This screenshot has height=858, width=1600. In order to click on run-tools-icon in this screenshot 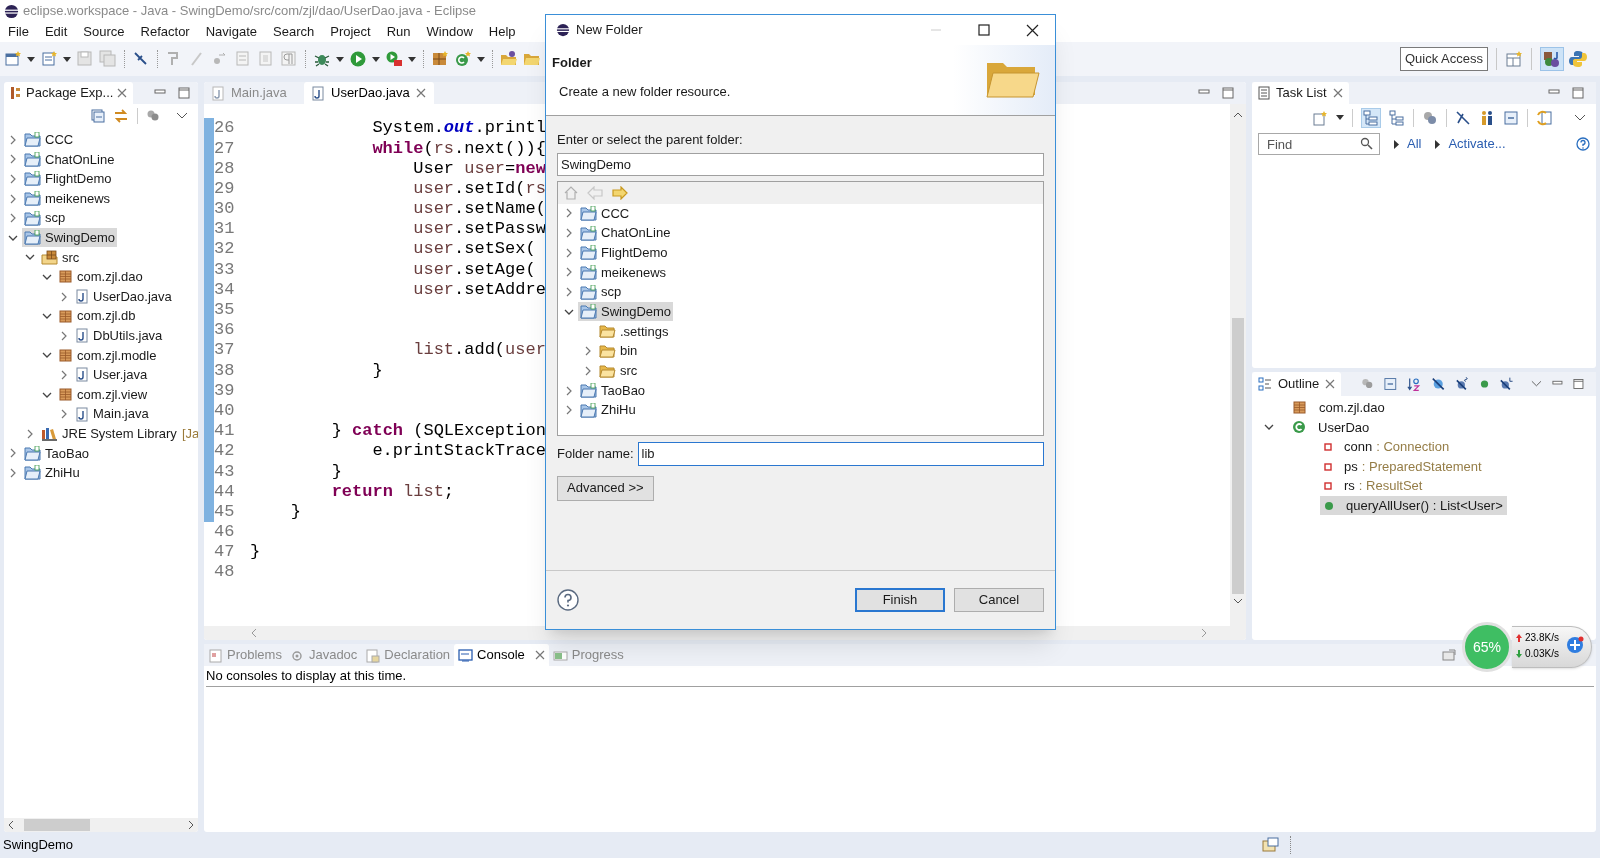, I will do `click(394, 59)`.